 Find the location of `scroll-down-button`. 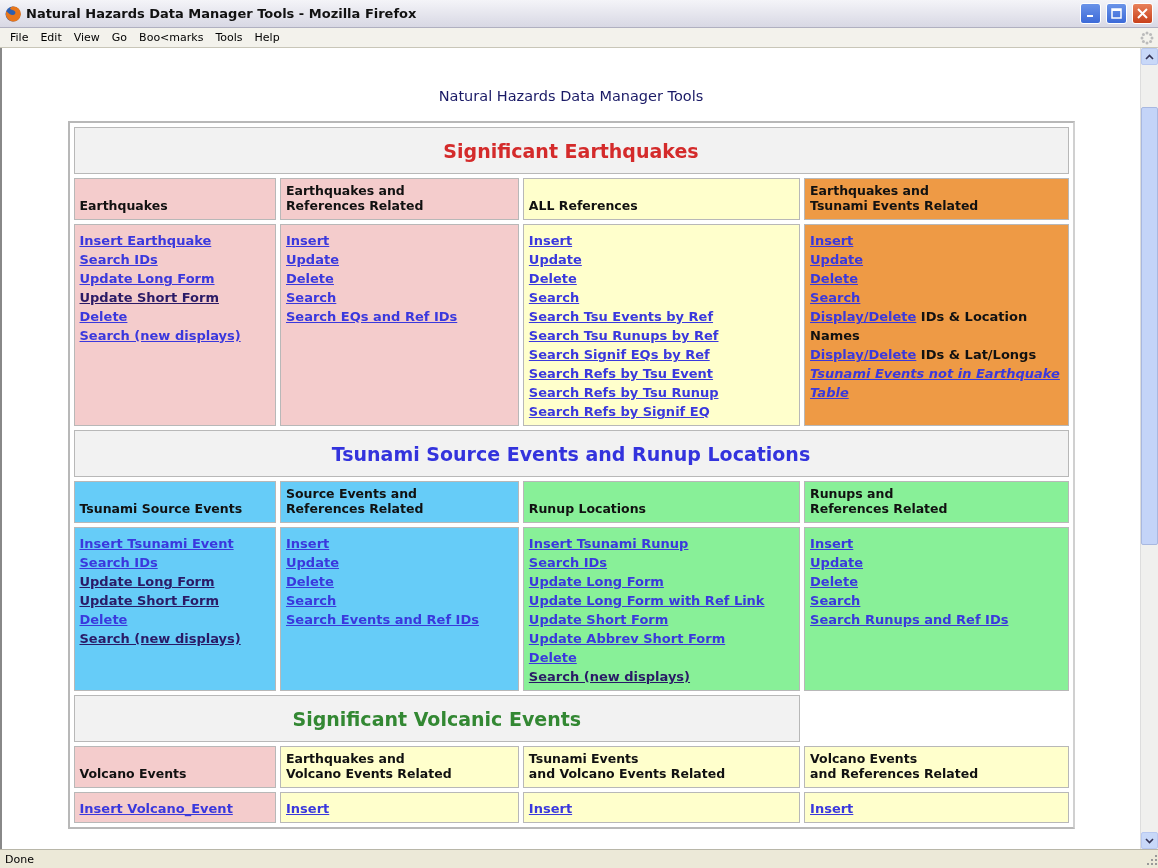

scroll-down-button is located at coordinates (1149, 840).